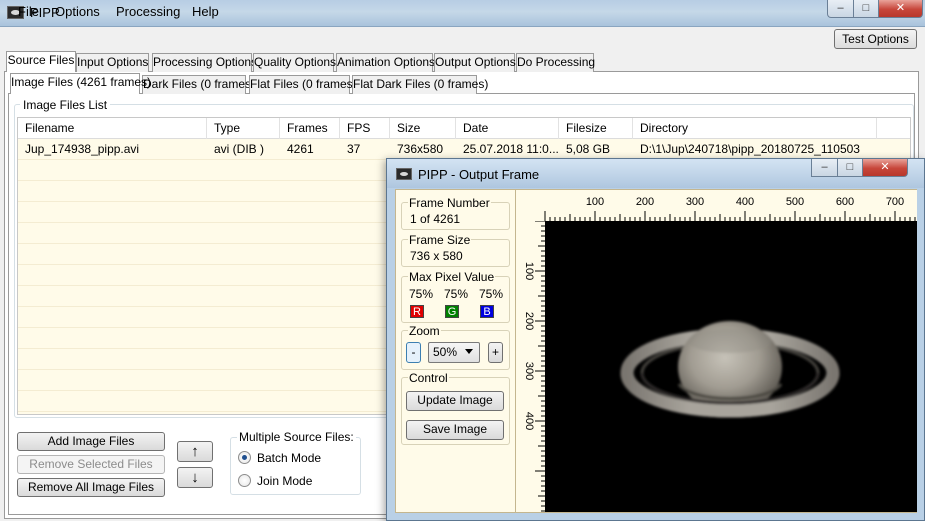 This screenshot has width=925, height=521. Describe the element at coordinates (420, 84) in the screenshot. I see `subtab-flat-dark-files: Flat Dark Files (0 frames)` at that location.